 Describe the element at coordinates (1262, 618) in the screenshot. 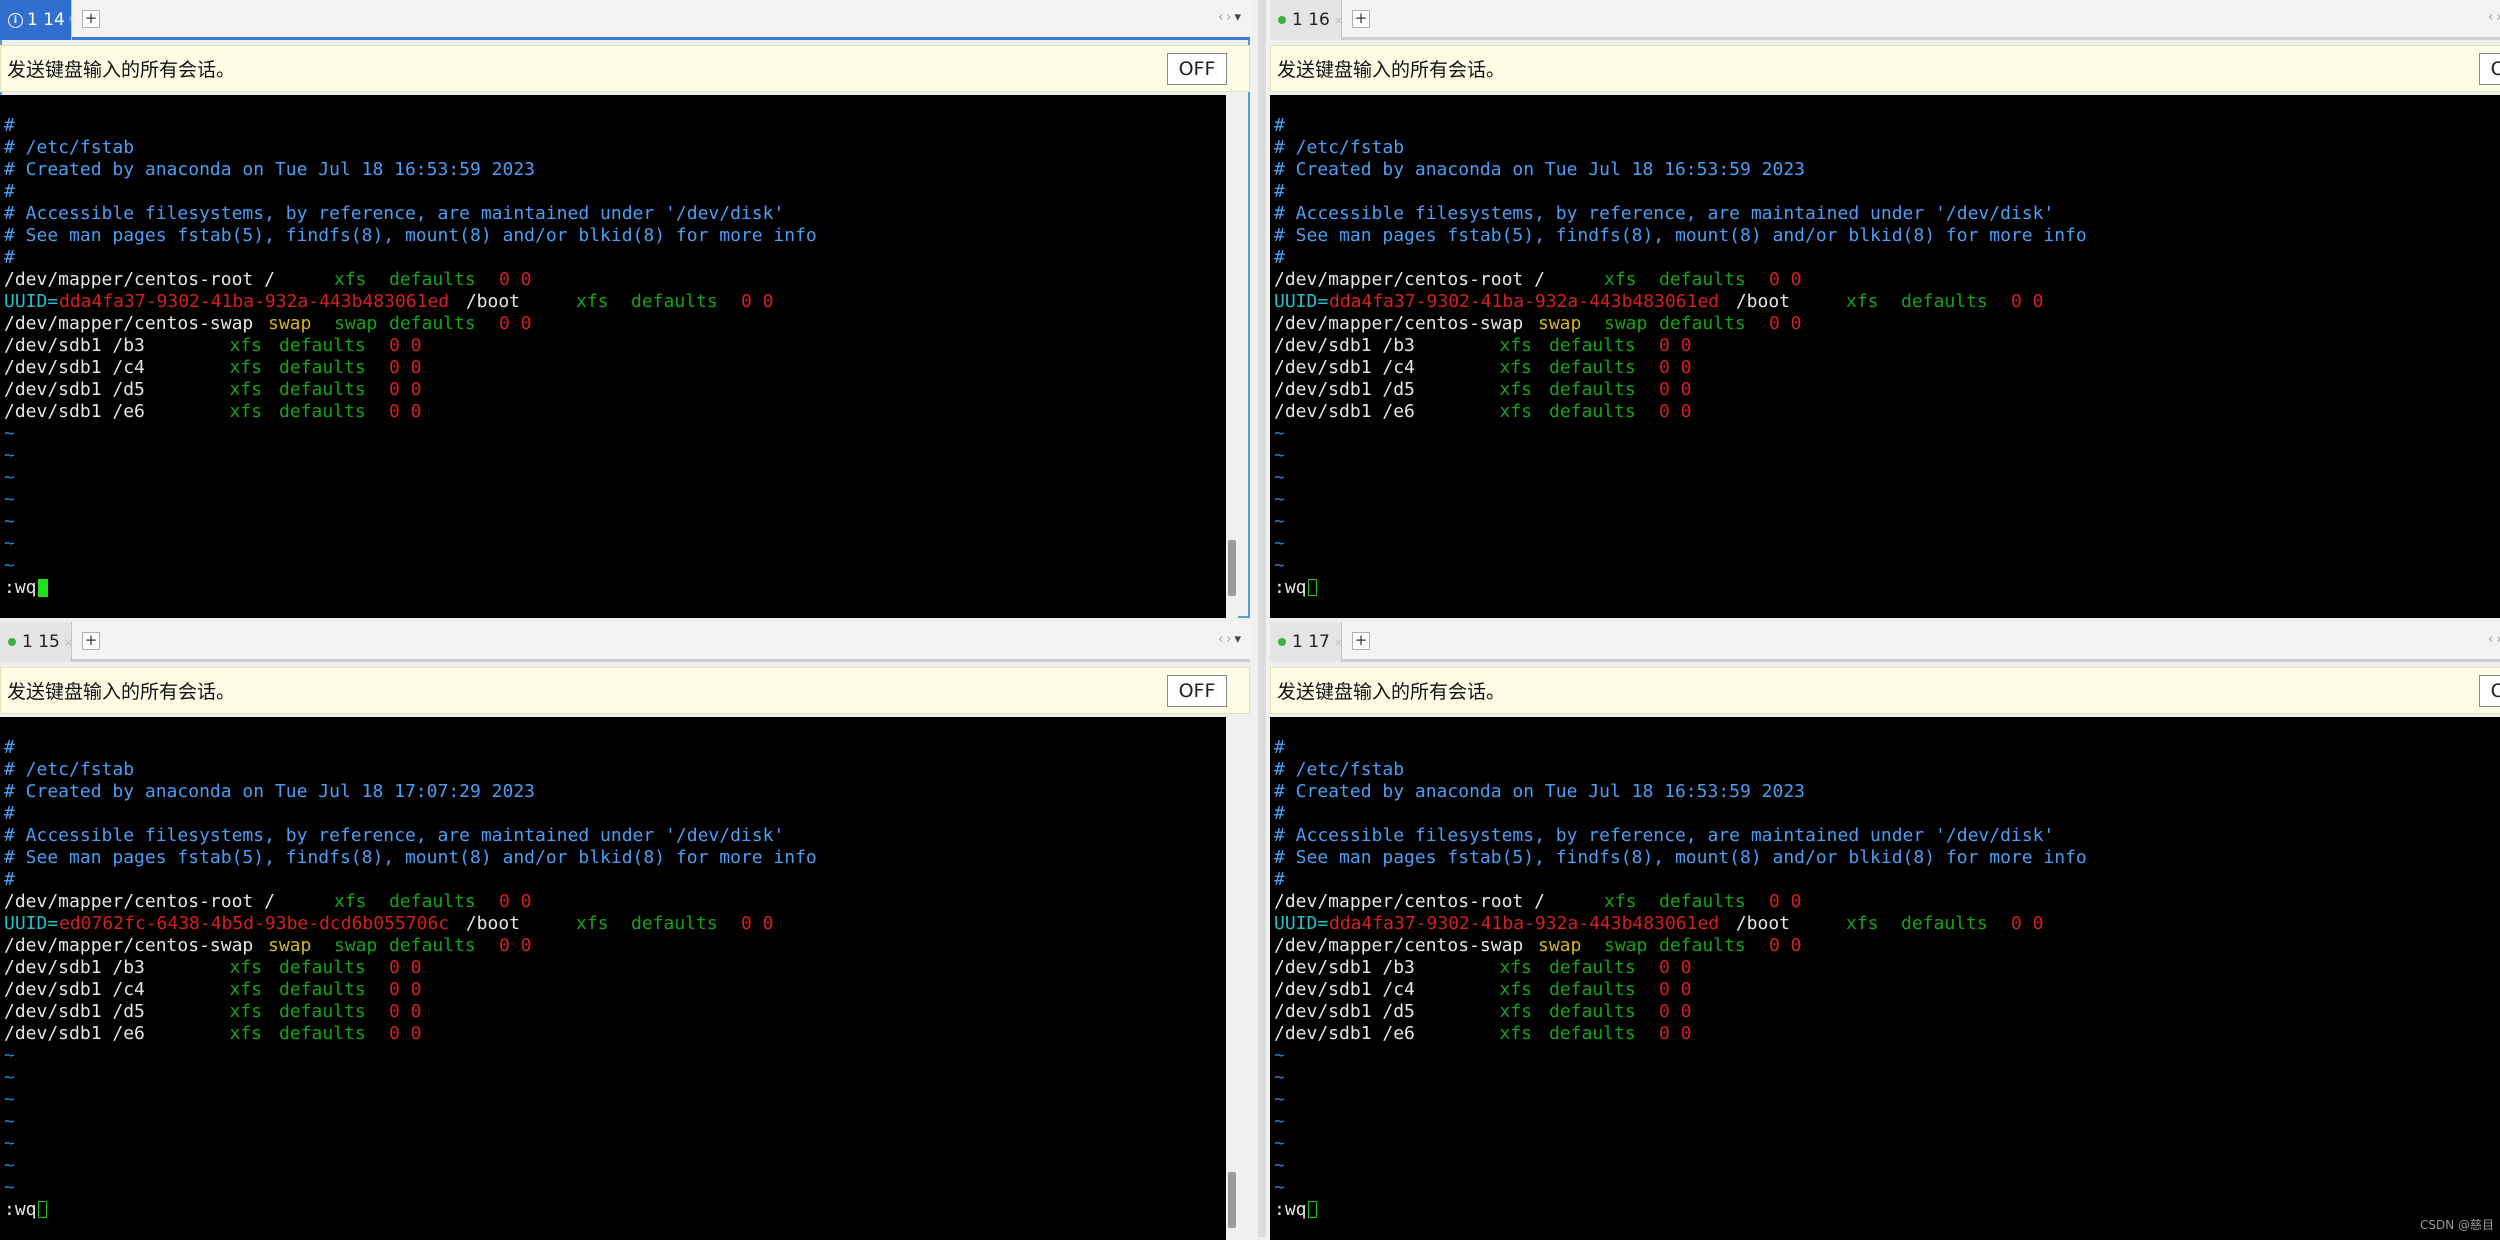

I see `pane-divider` at that location.